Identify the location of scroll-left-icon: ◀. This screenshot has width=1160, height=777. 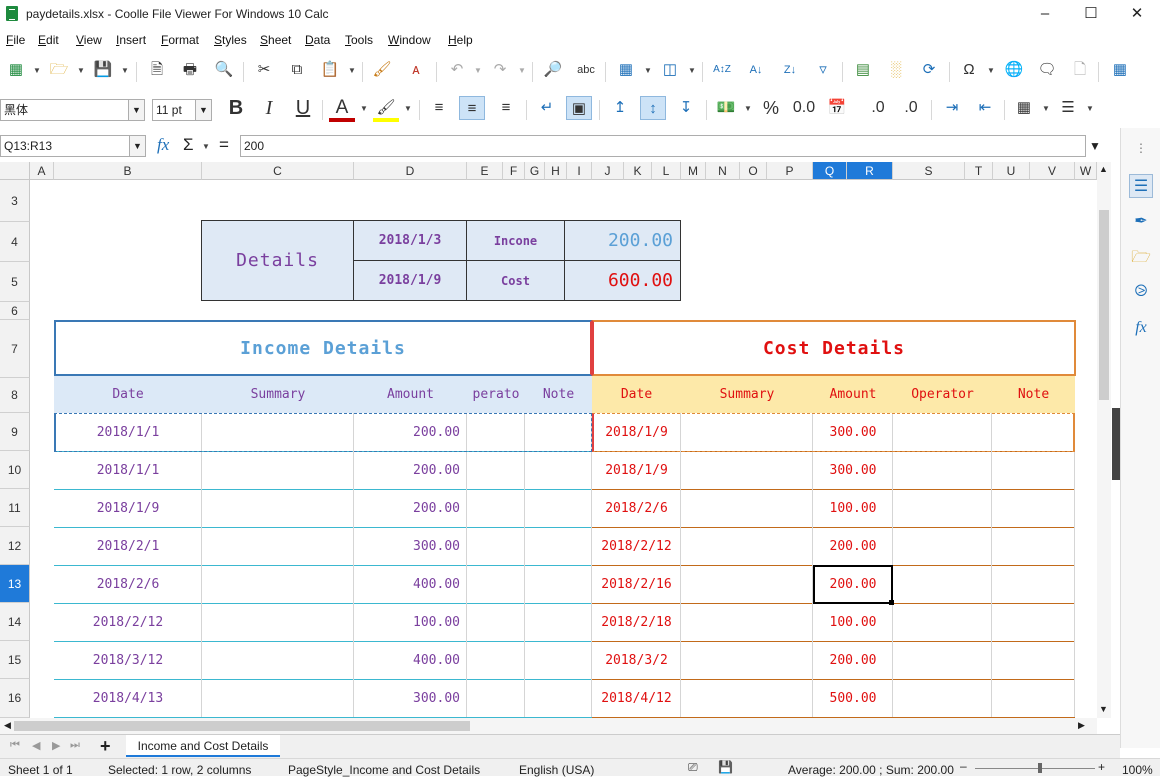
(7, 725).